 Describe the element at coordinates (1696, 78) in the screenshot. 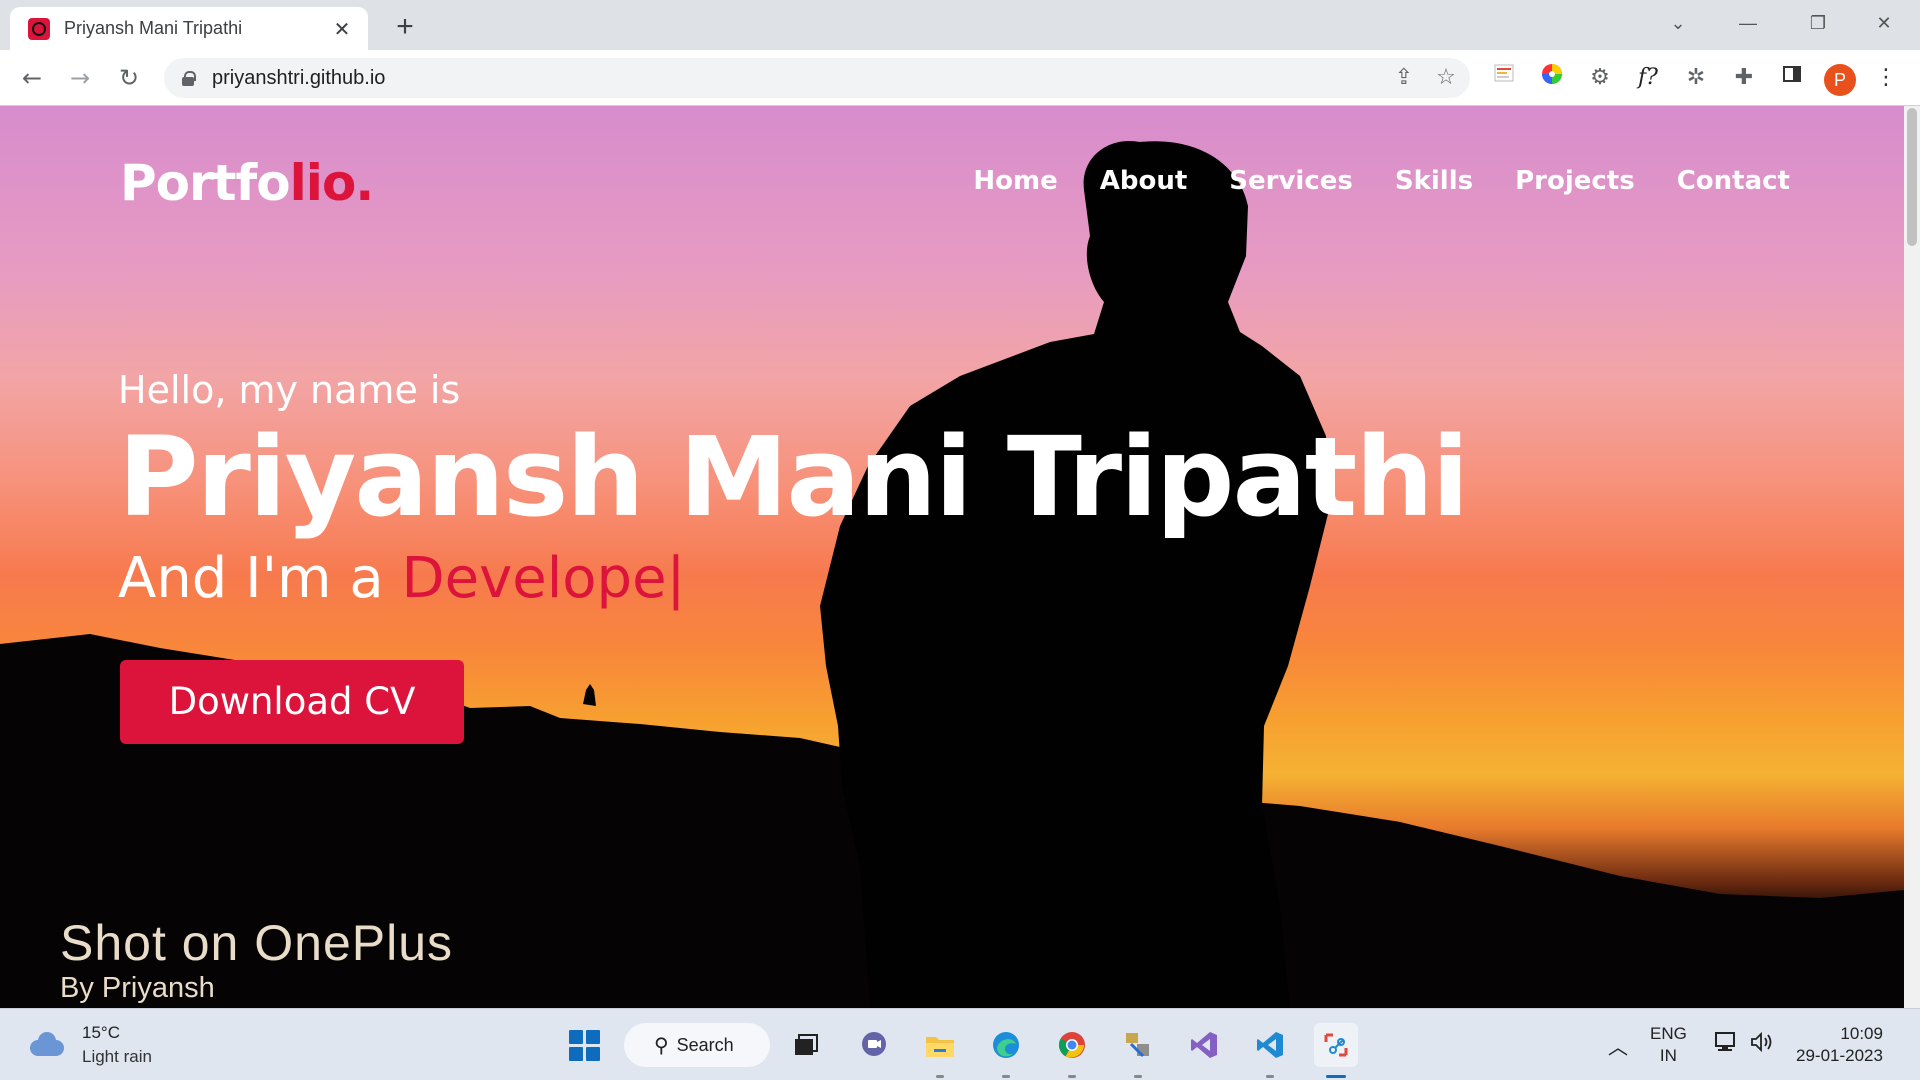

I see `bug-icon: ✲` at that location.